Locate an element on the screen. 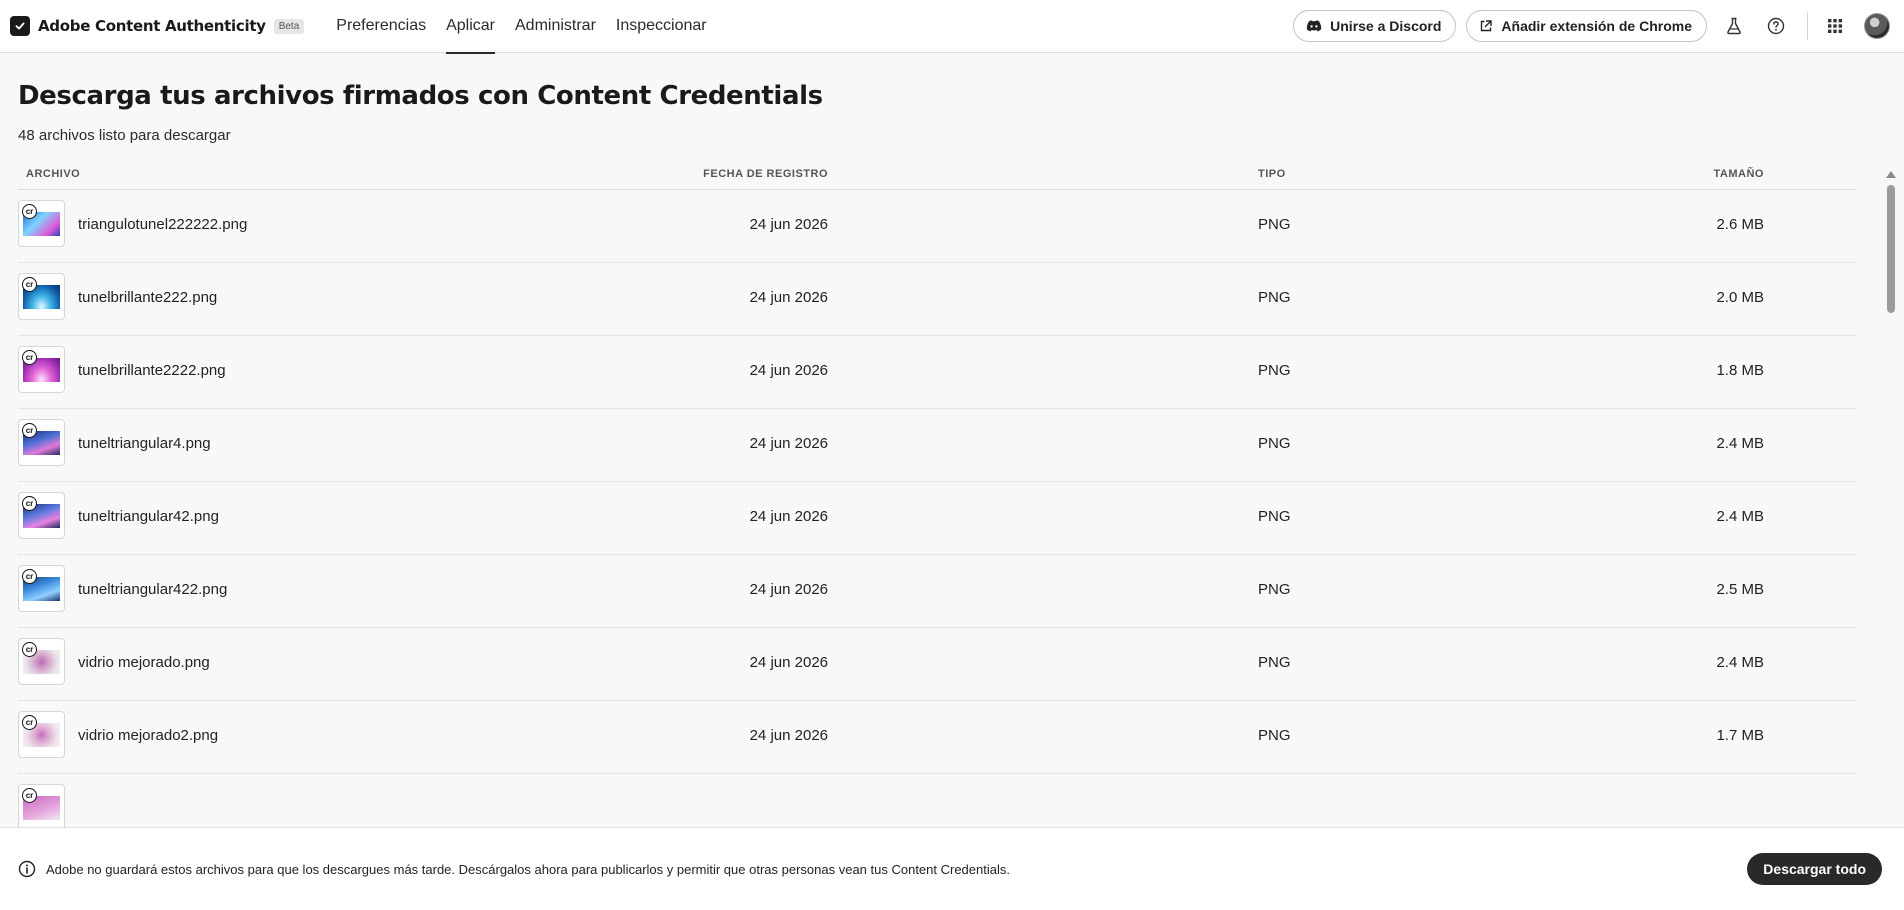 The width and height of the screenshot is (1904, 910). brand: Adobe Content Authenticity Beta is located at coordinates (157, 26).